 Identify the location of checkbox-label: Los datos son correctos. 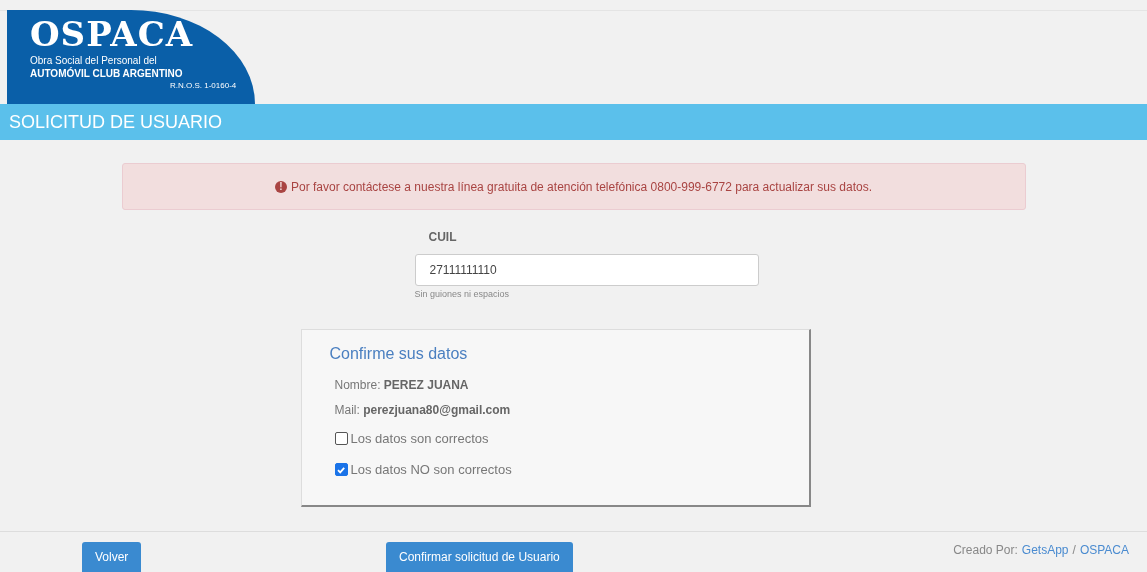
(419, 438).